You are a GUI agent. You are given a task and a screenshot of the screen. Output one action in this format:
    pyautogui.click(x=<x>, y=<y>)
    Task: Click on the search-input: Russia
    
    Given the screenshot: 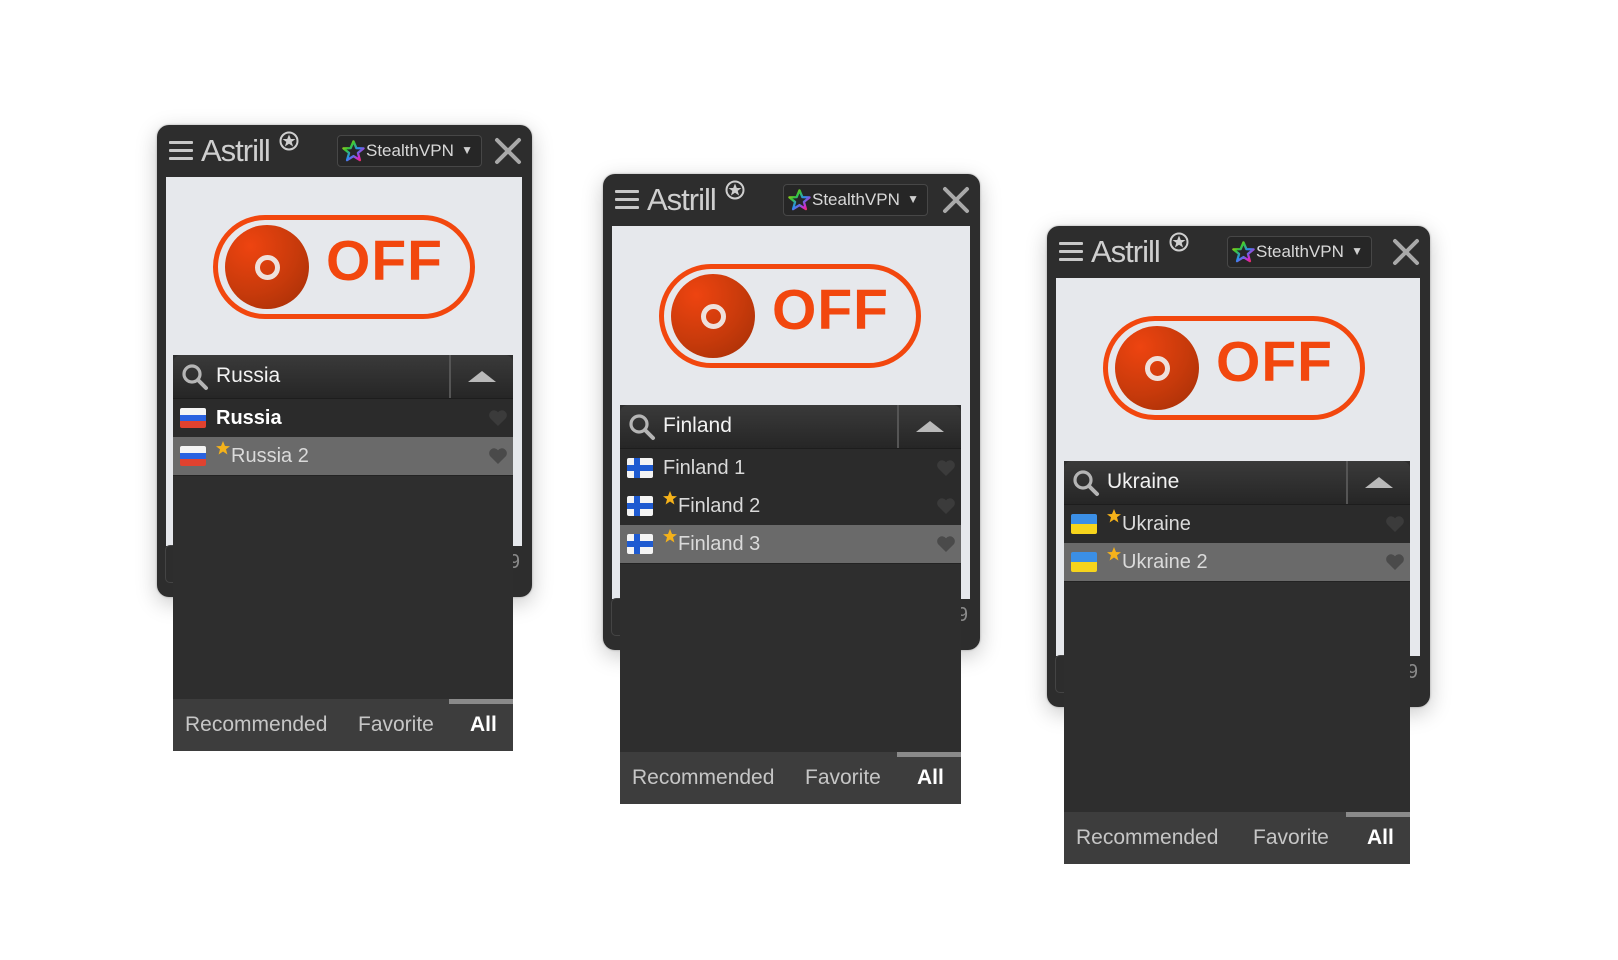 What is the action you would take?
    pyautogui.click(x=248, y=376)
    